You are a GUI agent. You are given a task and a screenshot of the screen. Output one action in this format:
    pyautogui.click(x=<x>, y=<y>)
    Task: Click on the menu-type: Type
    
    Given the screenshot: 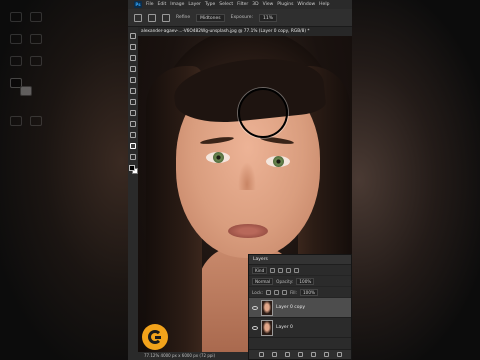 What is the action you would take?
    pyautogui.click(x=210, y=4)
    